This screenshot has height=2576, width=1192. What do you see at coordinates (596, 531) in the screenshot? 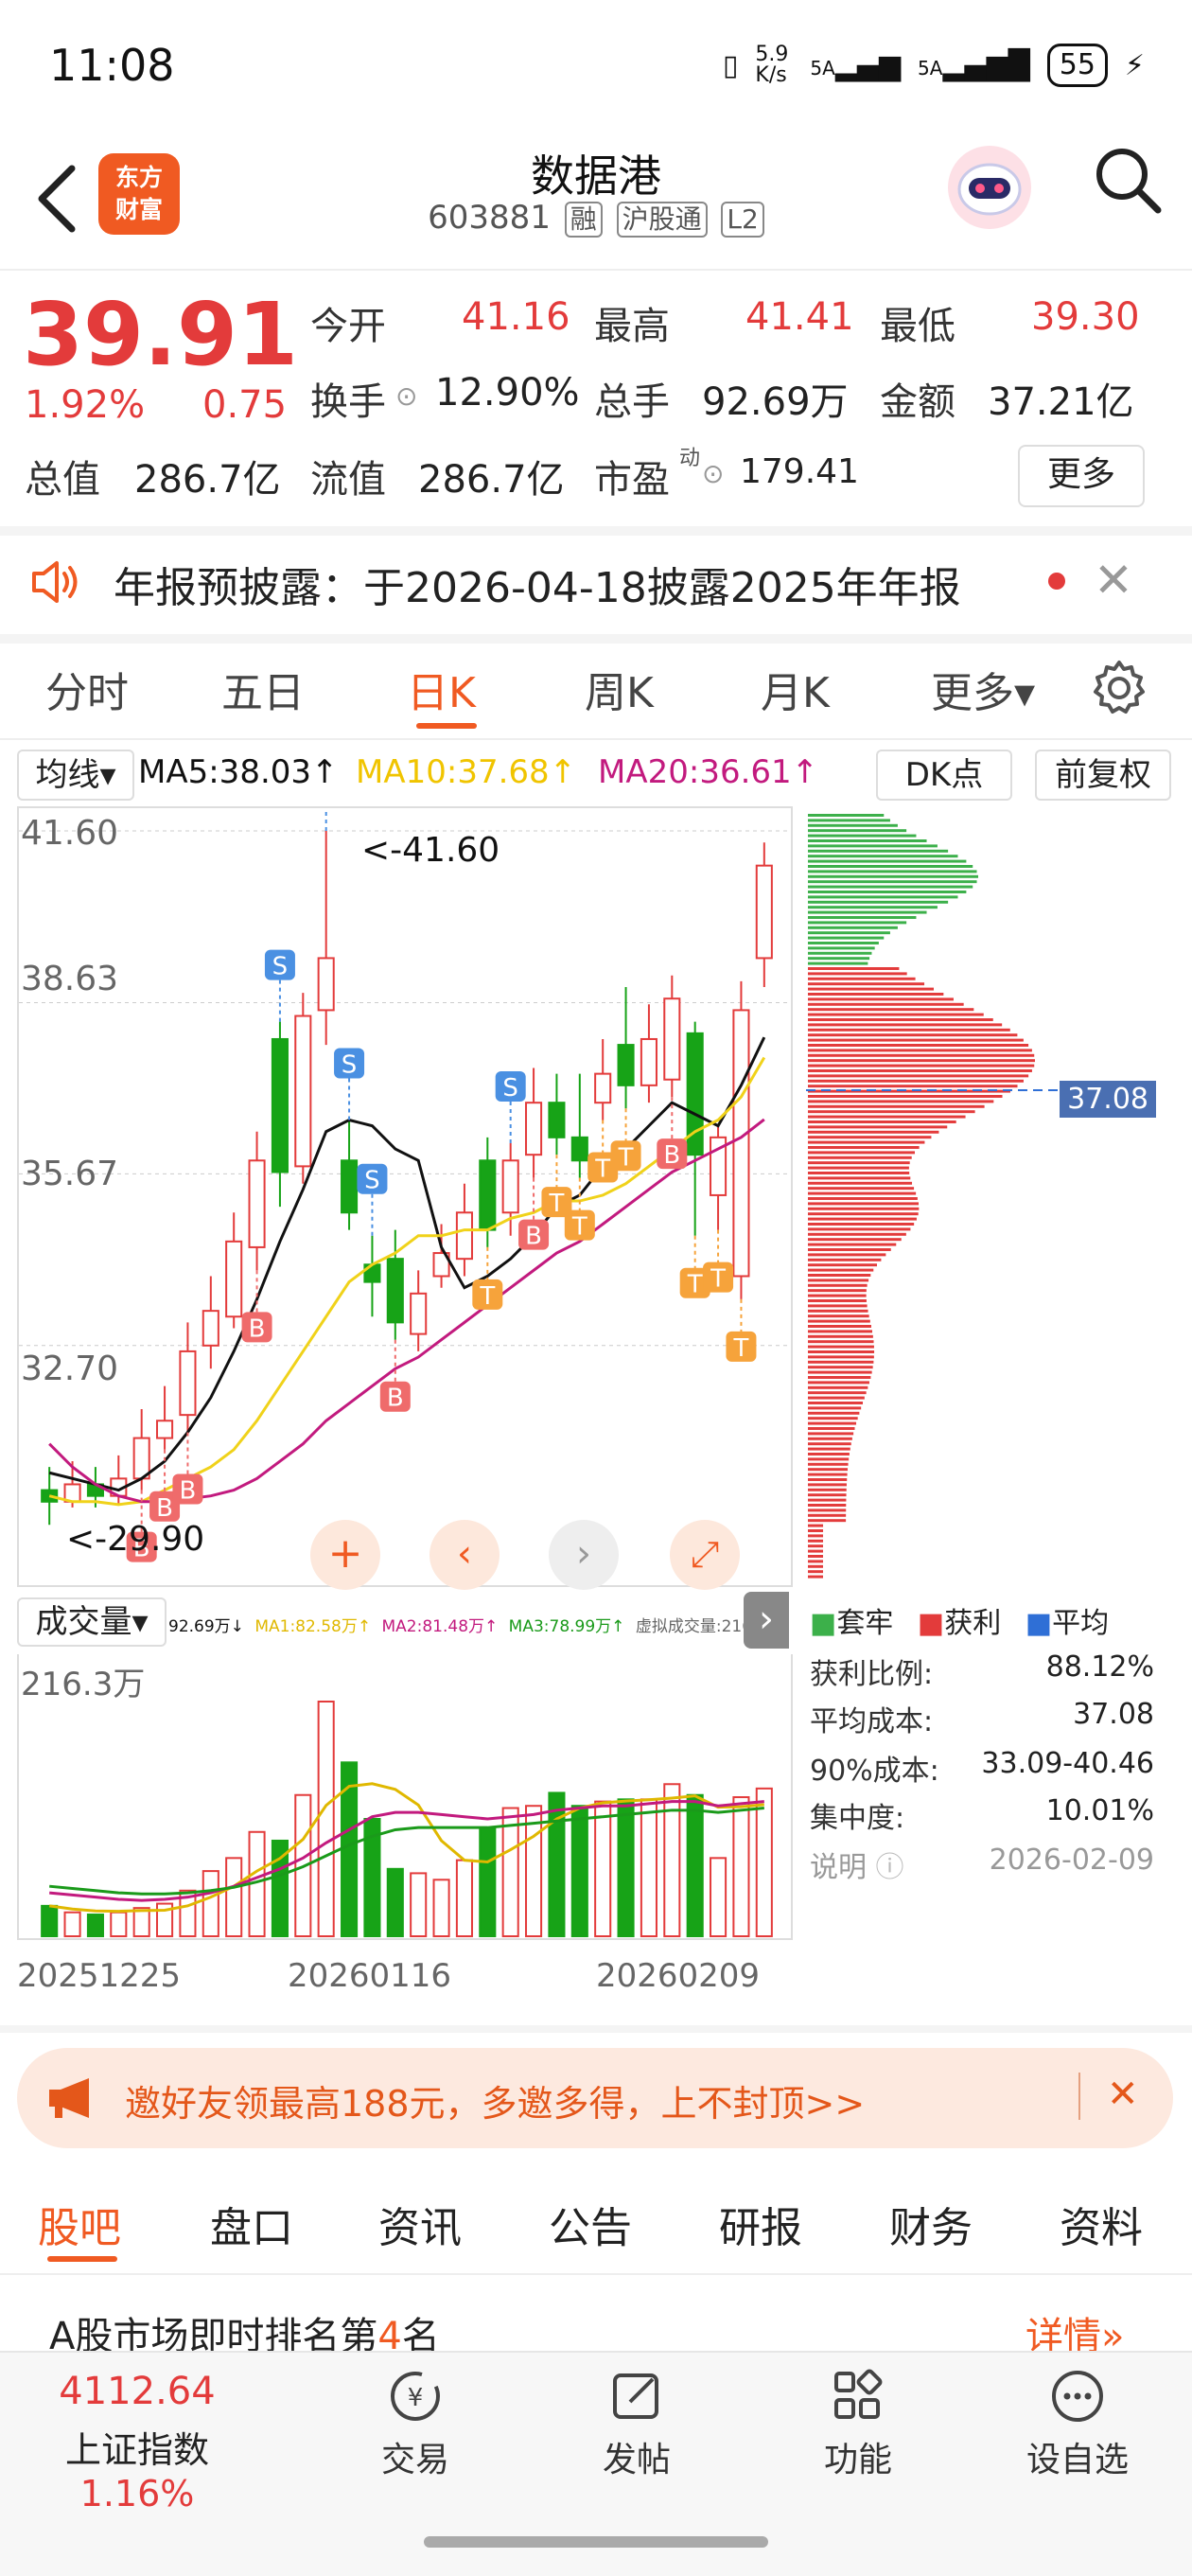
I see `section-gap` at bounding box center [596, 531].